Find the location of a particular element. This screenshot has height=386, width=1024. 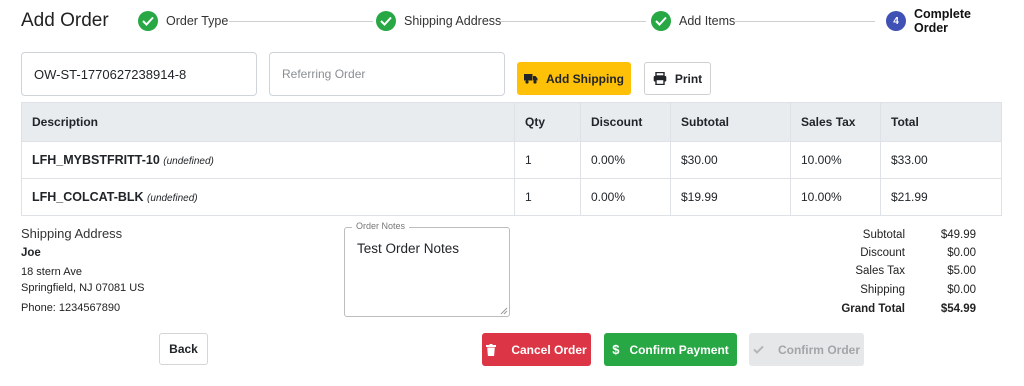

item-description: LFH_MYBSTFRITT-10 (undefined) is located at coordinates (268, 160).